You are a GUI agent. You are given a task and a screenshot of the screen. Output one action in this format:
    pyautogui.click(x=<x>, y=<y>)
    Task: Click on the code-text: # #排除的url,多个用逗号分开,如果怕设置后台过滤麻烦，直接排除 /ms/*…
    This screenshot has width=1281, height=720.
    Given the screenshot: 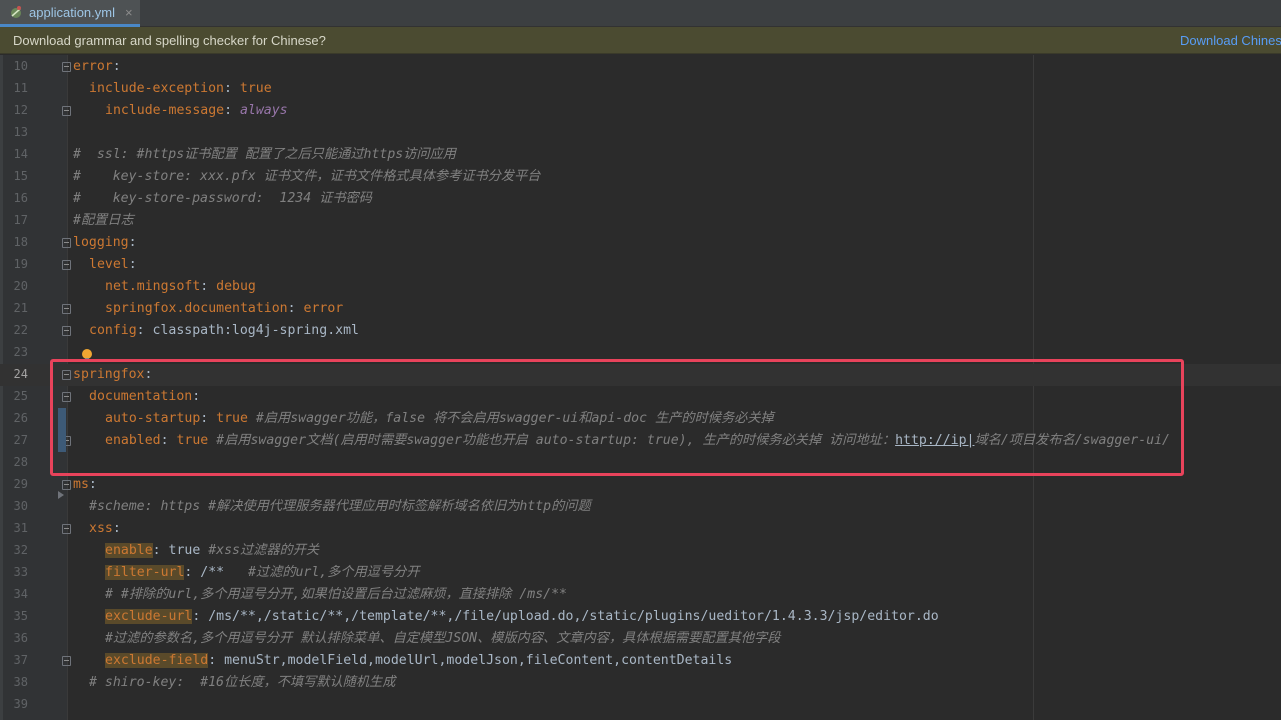 What is the action you would take?
    pyautogui.click(x=336, y=595)
    